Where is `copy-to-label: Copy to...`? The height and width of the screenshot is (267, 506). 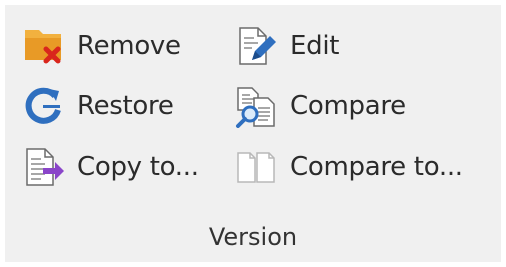 copy-to-label: Copy to... is located at coordinates (138, 167).